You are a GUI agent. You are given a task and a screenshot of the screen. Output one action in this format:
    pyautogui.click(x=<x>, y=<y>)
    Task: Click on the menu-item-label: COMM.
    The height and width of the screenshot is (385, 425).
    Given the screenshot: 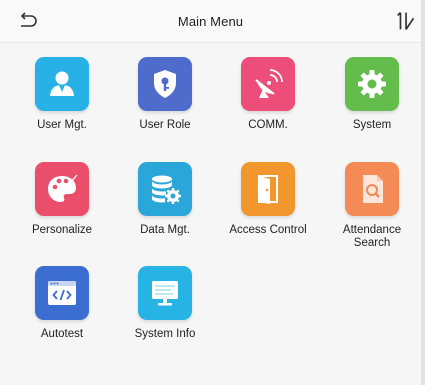 What is the action you would take?
    pyautogui.click(x=268, y=125)
    